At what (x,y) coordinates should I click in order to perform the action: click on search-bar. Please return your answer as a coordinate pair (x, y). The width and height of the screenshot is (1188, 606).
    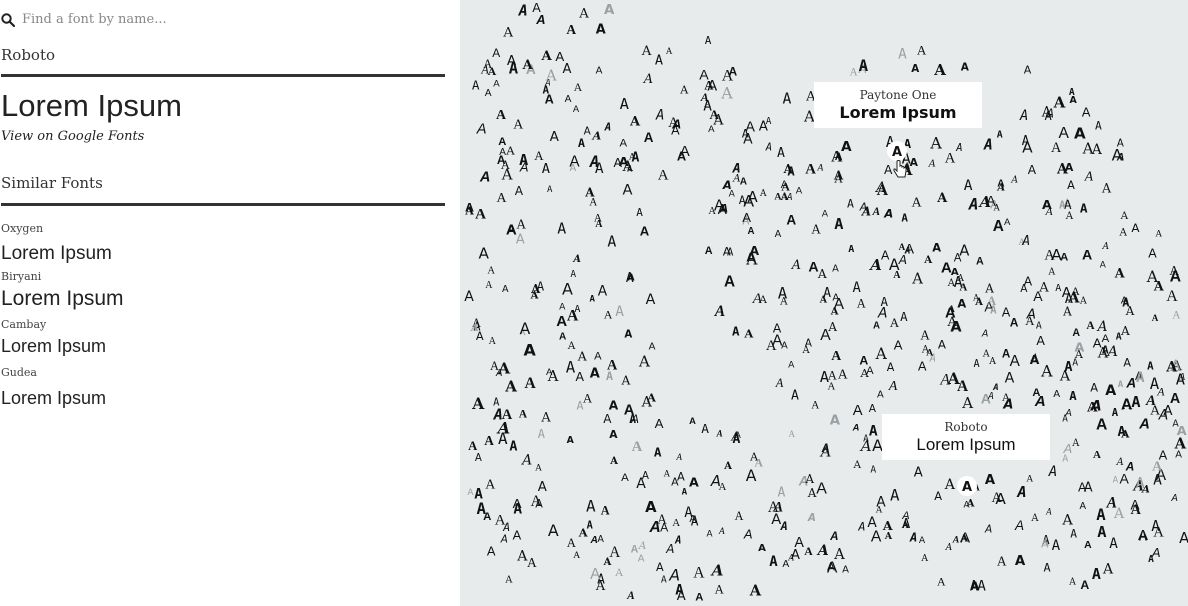
    Looking at the image, I should click on (222, 20).